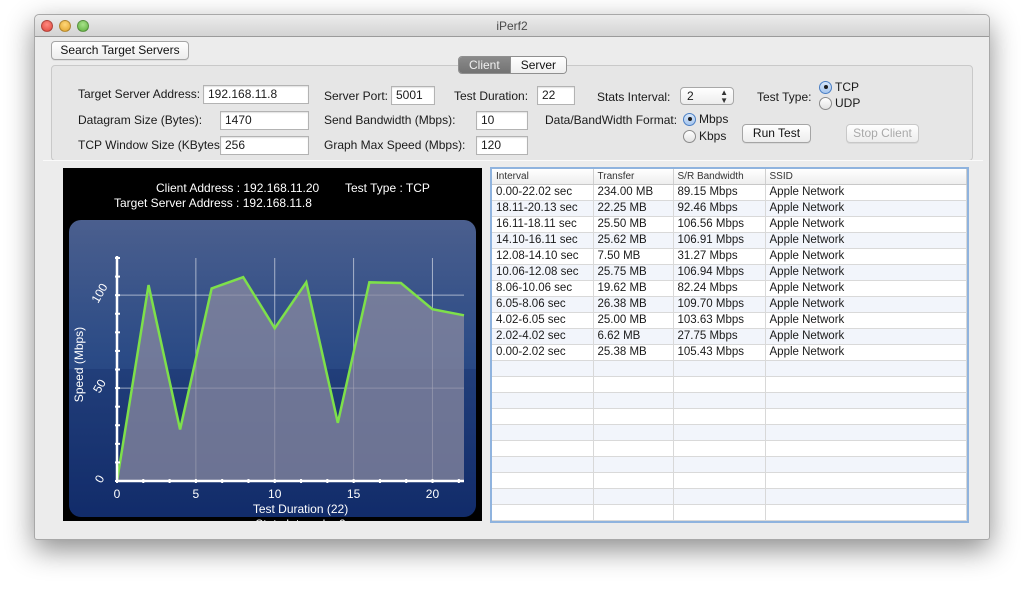 The image size is (1024, 590). What do you see at coordinates (719, 192) in the screenshot?
I see `table-cell: 89.15 Mbps` at bounding box center [719, 192].